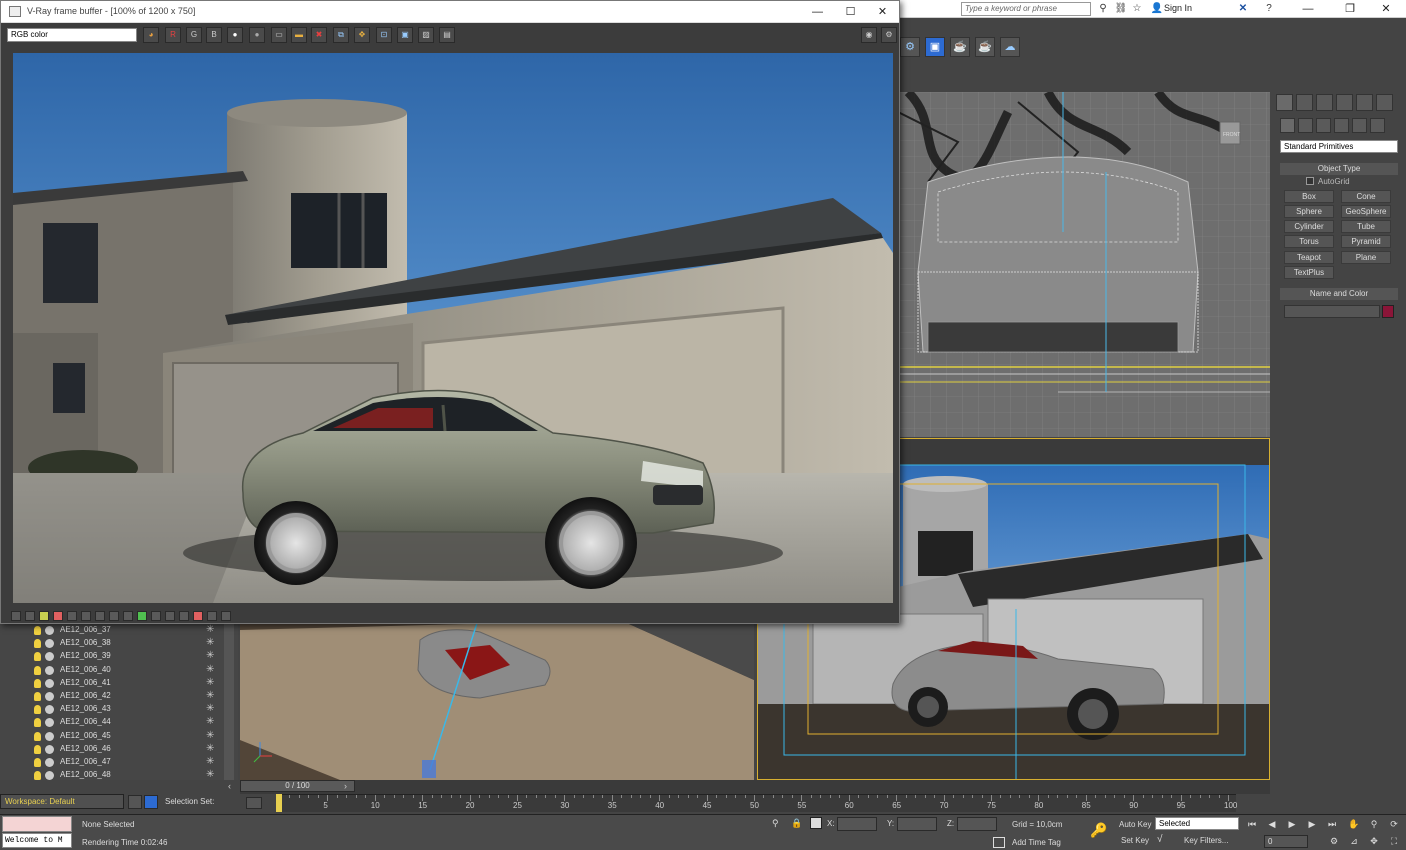  Describe the element at coordinates (816, 823) in the screenshot. I see `absolute-mode-icon` at that location.